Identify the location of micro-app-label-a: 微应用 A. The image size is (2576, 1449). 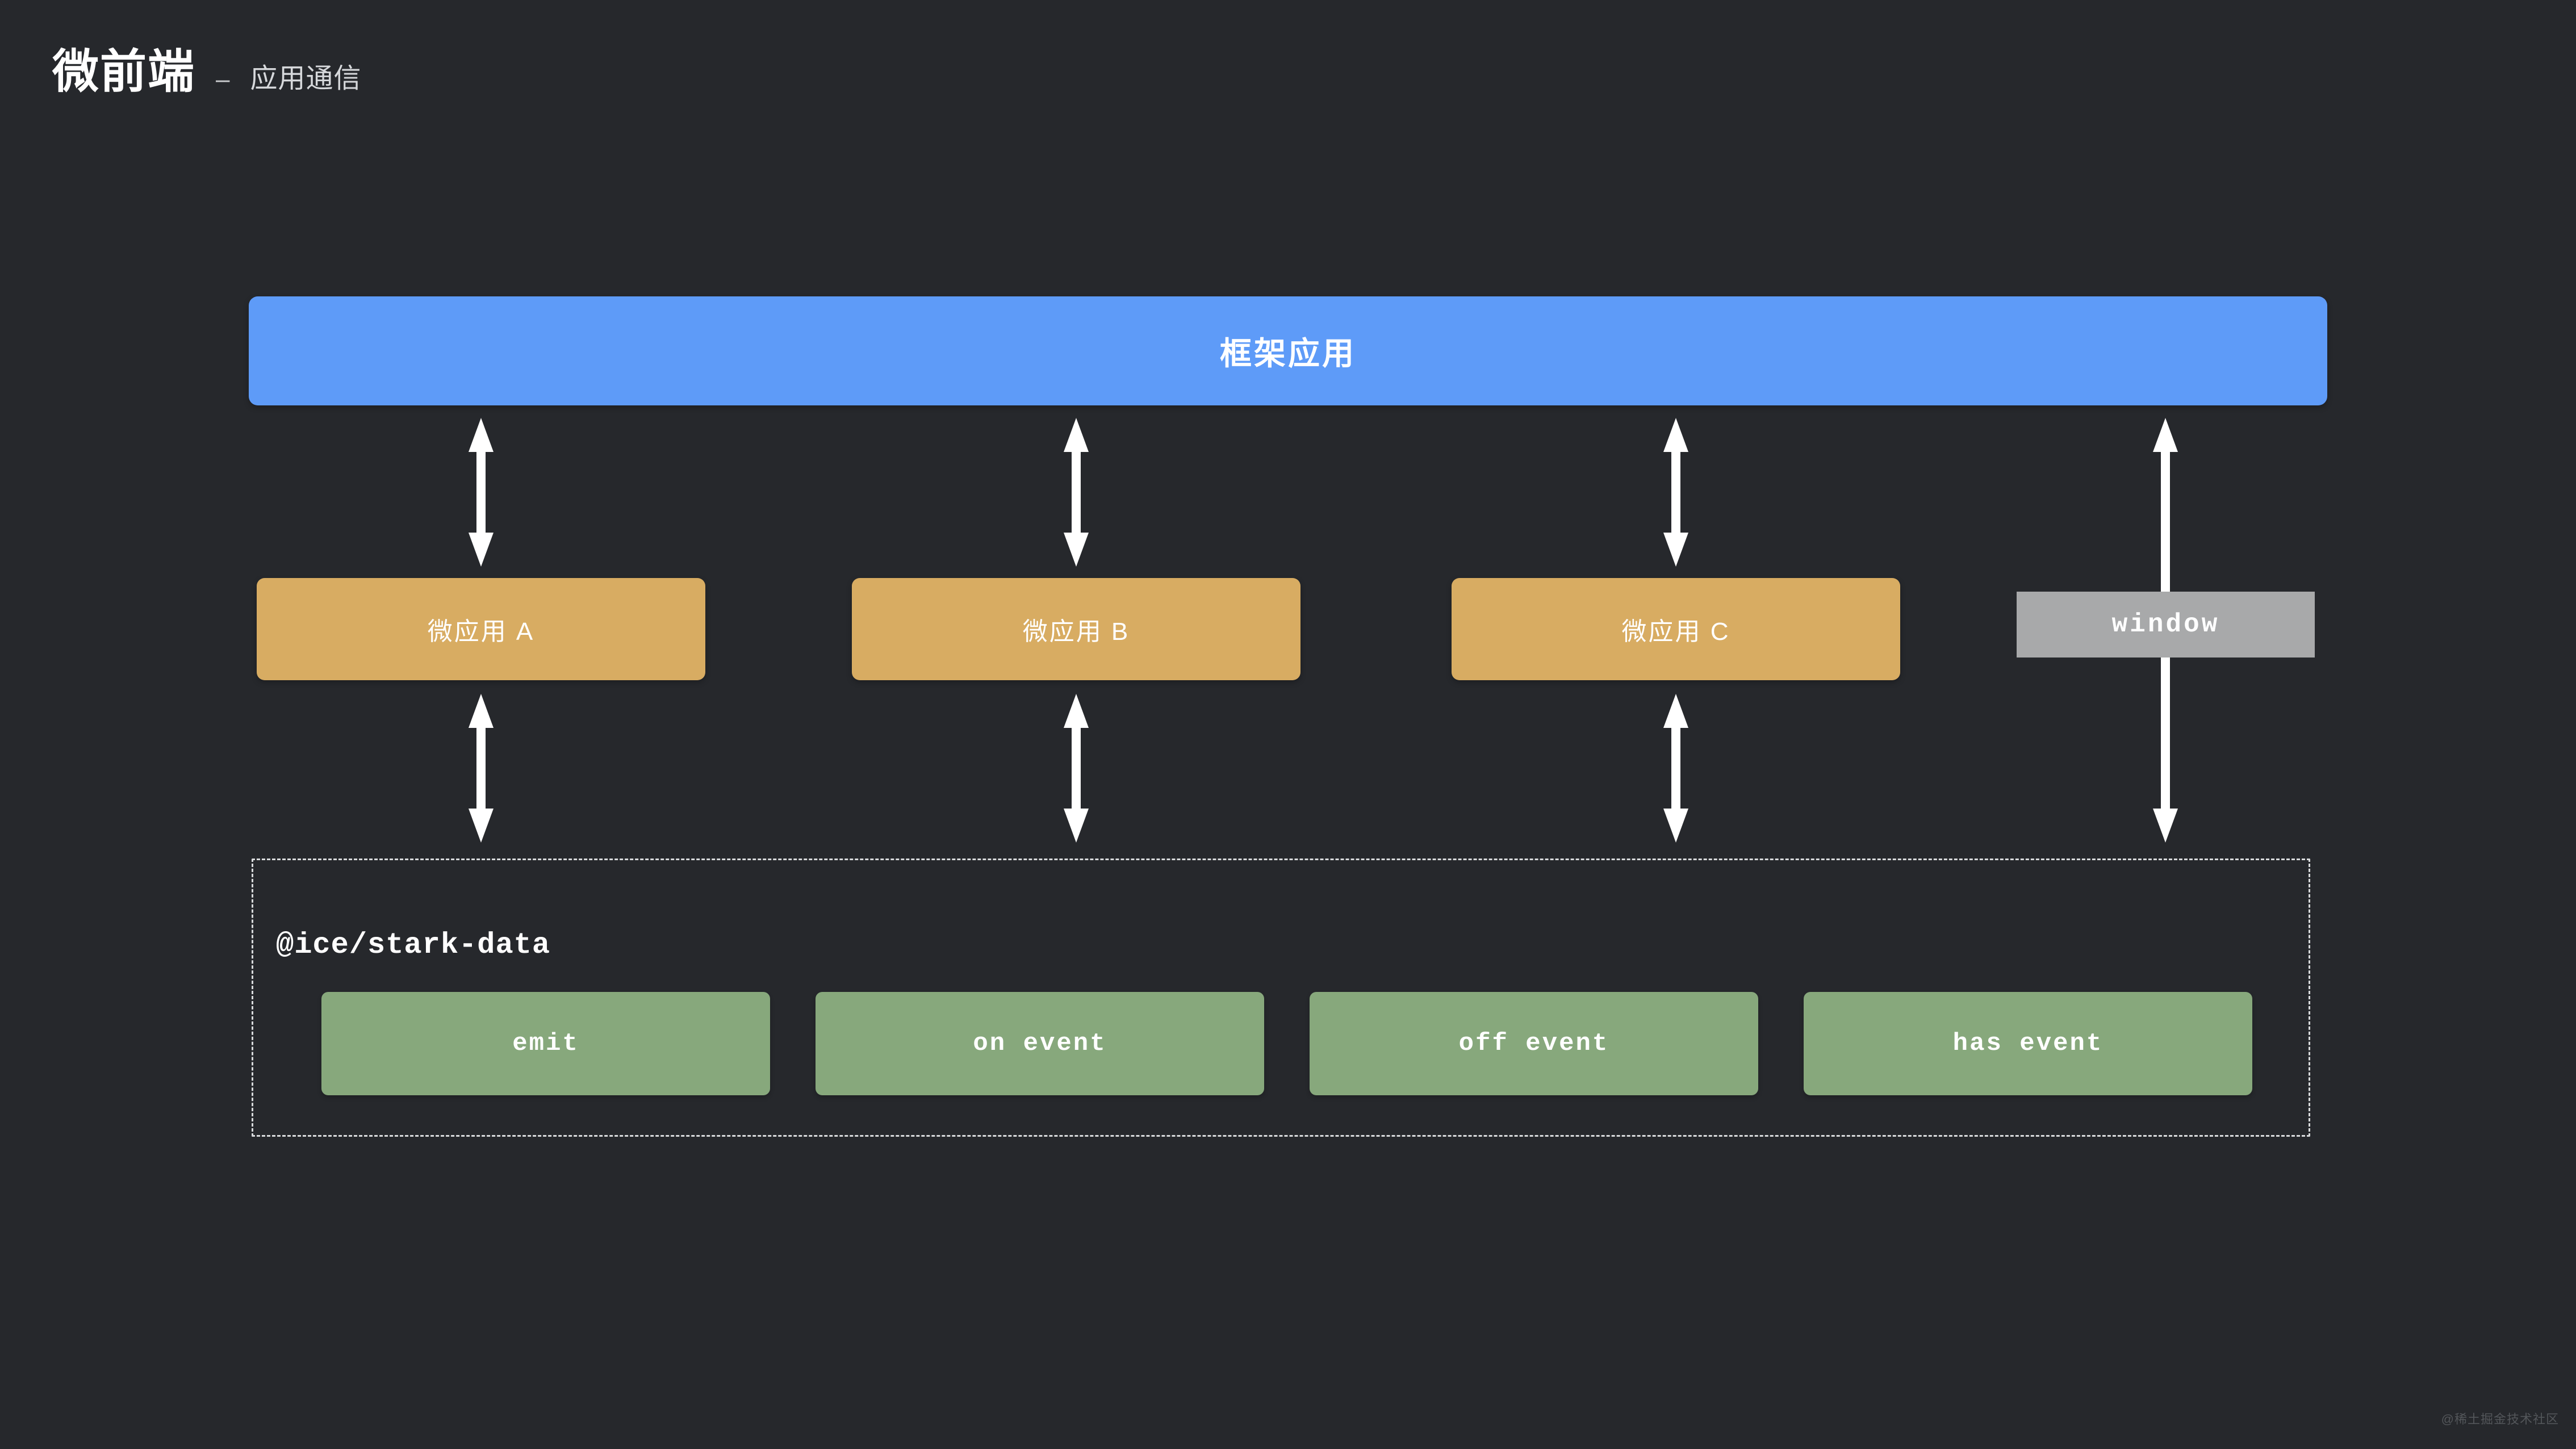
(481, 632).